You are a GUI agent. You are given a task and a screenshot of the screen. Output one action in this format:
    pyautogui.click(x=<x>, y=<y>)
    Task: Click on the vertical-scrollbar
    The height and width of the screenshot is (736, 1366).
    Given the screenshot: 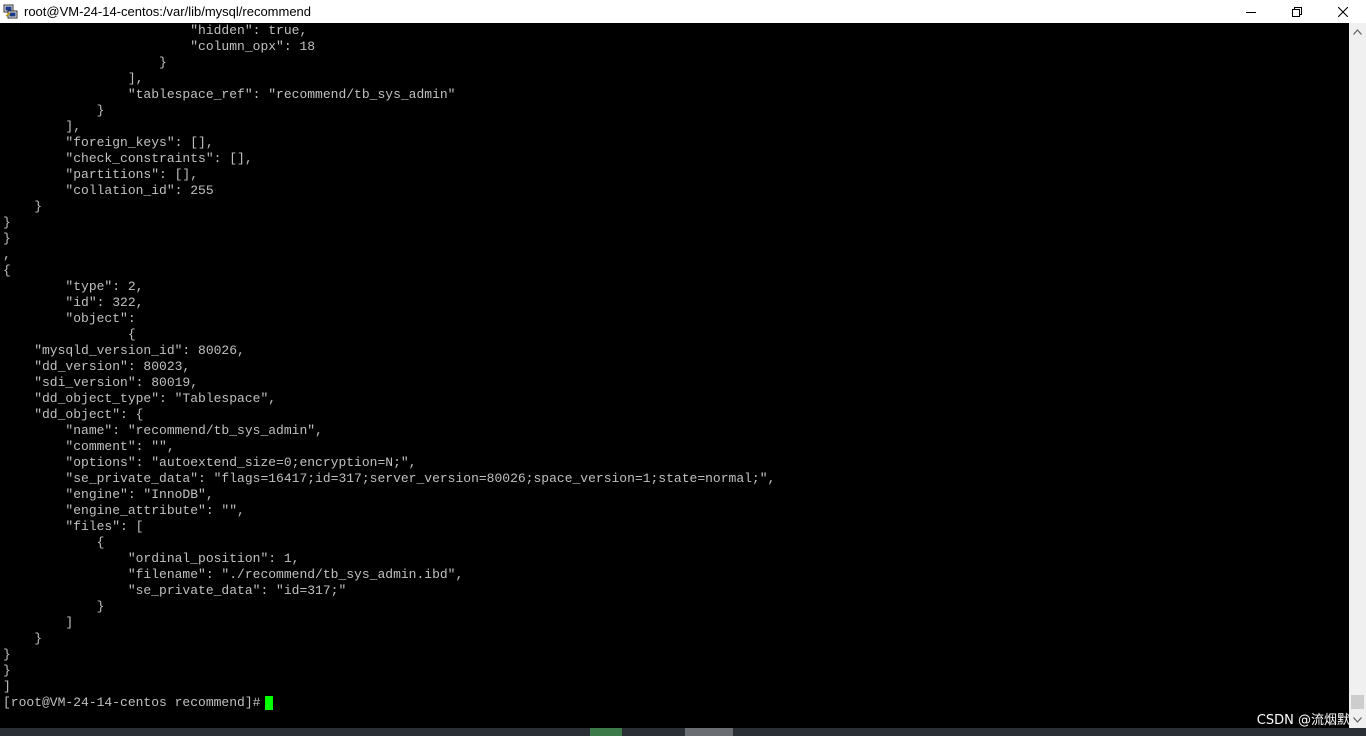 What is the action you would take?
    pyautogui.click(x=1357, y=375)
    